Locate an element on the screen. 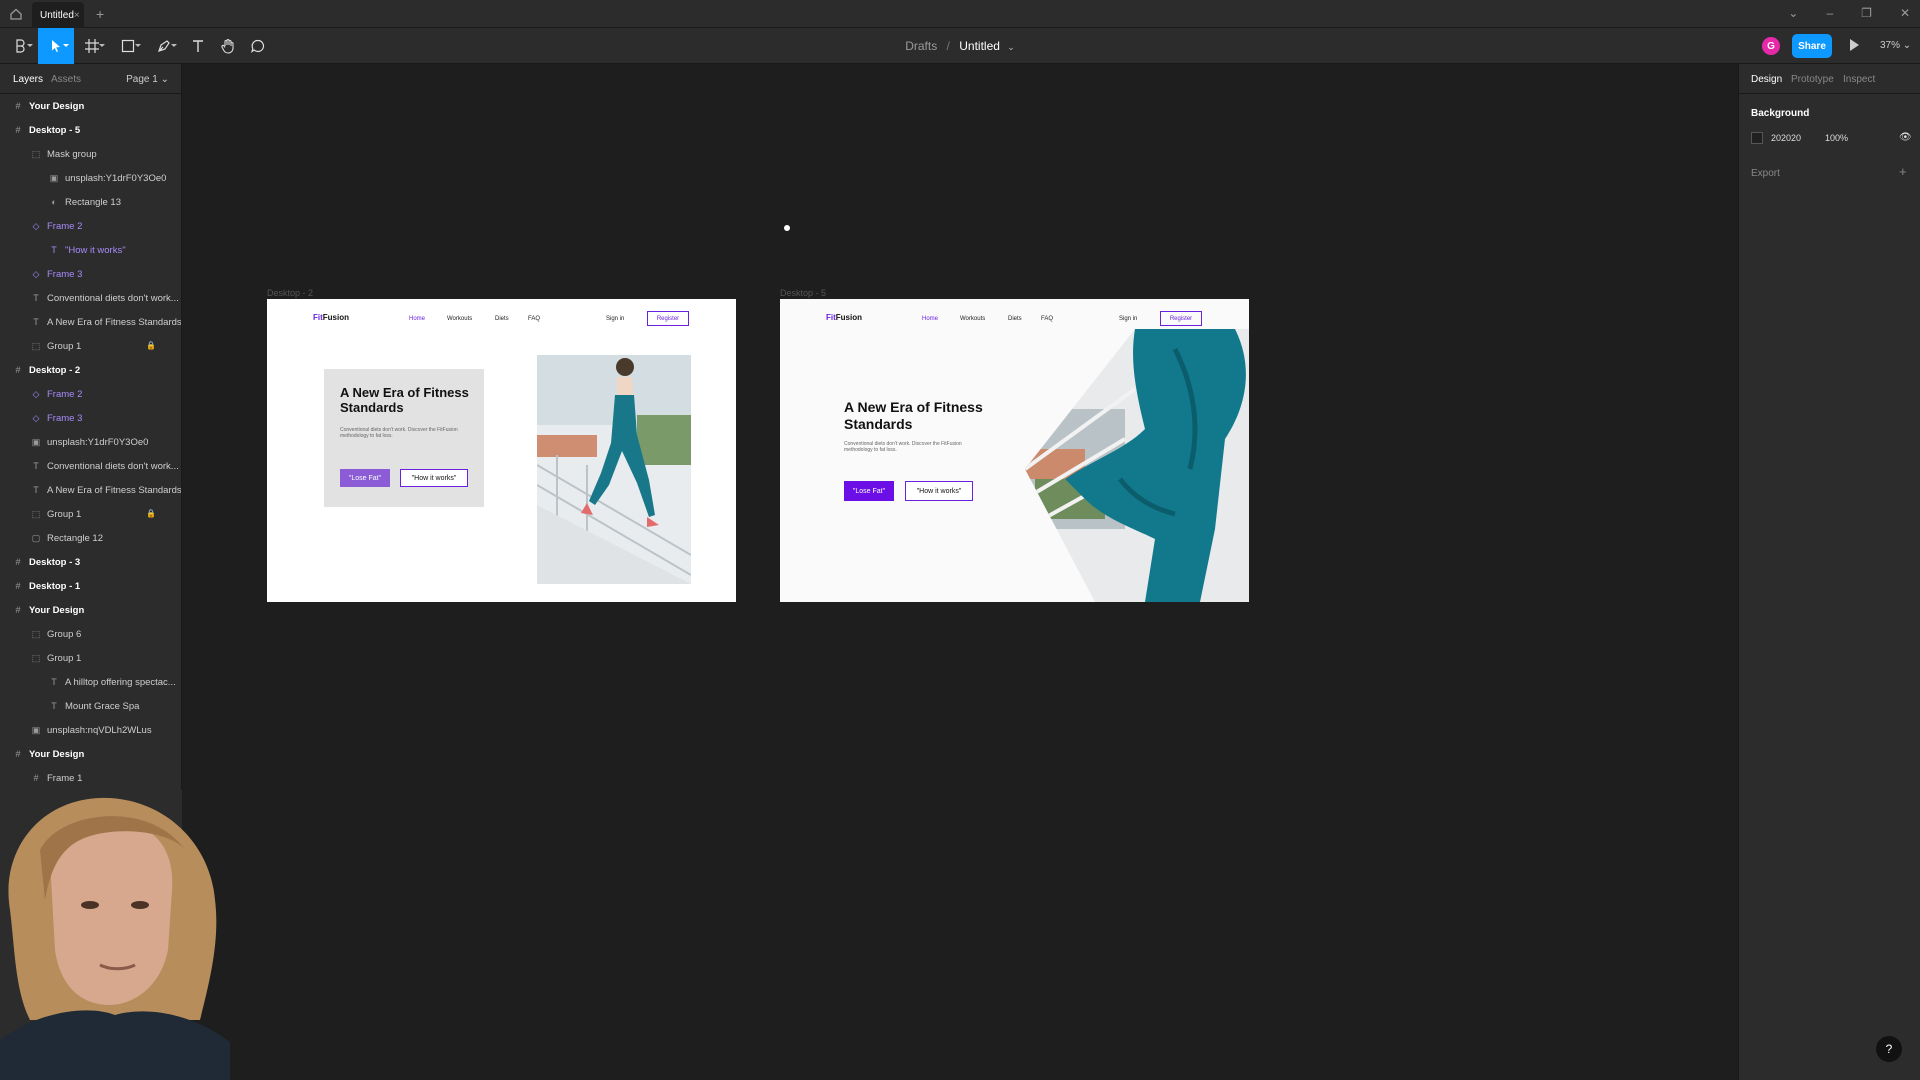  home-icon is located at coordinates (16, 14).